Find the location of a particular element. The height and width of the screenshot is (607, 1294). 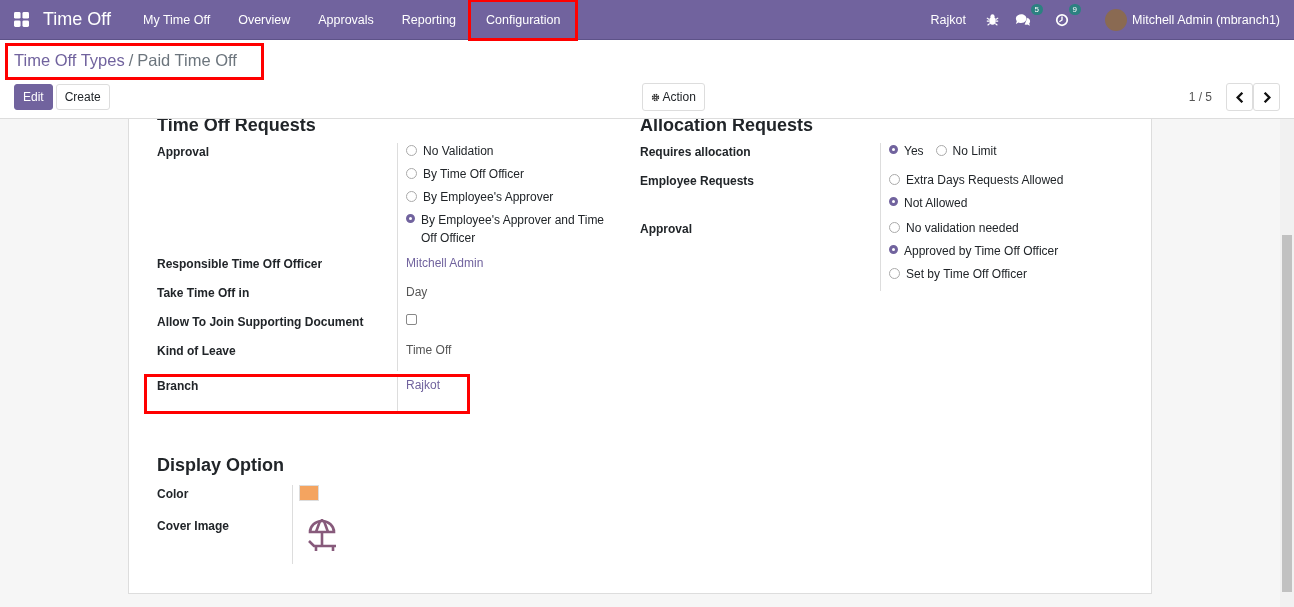

menu-item: Reporting is located at coordinates (429, 19).